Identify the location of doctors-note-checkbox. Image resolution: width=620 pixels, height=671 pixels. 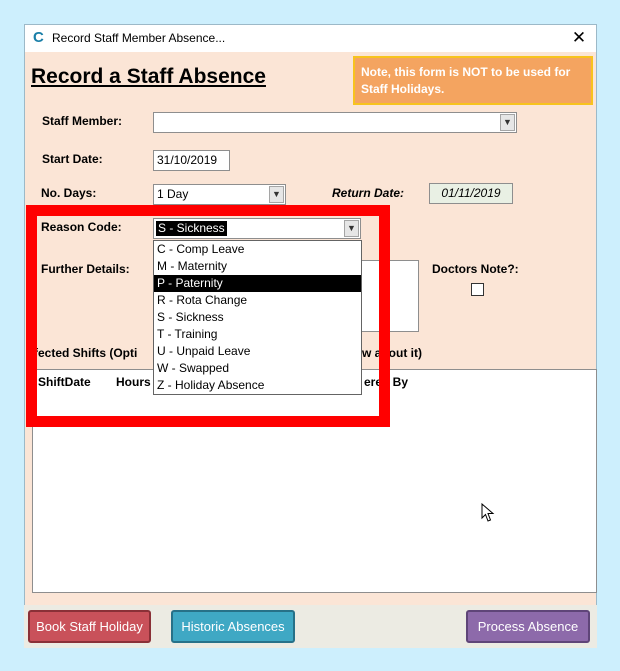
(477, 289).